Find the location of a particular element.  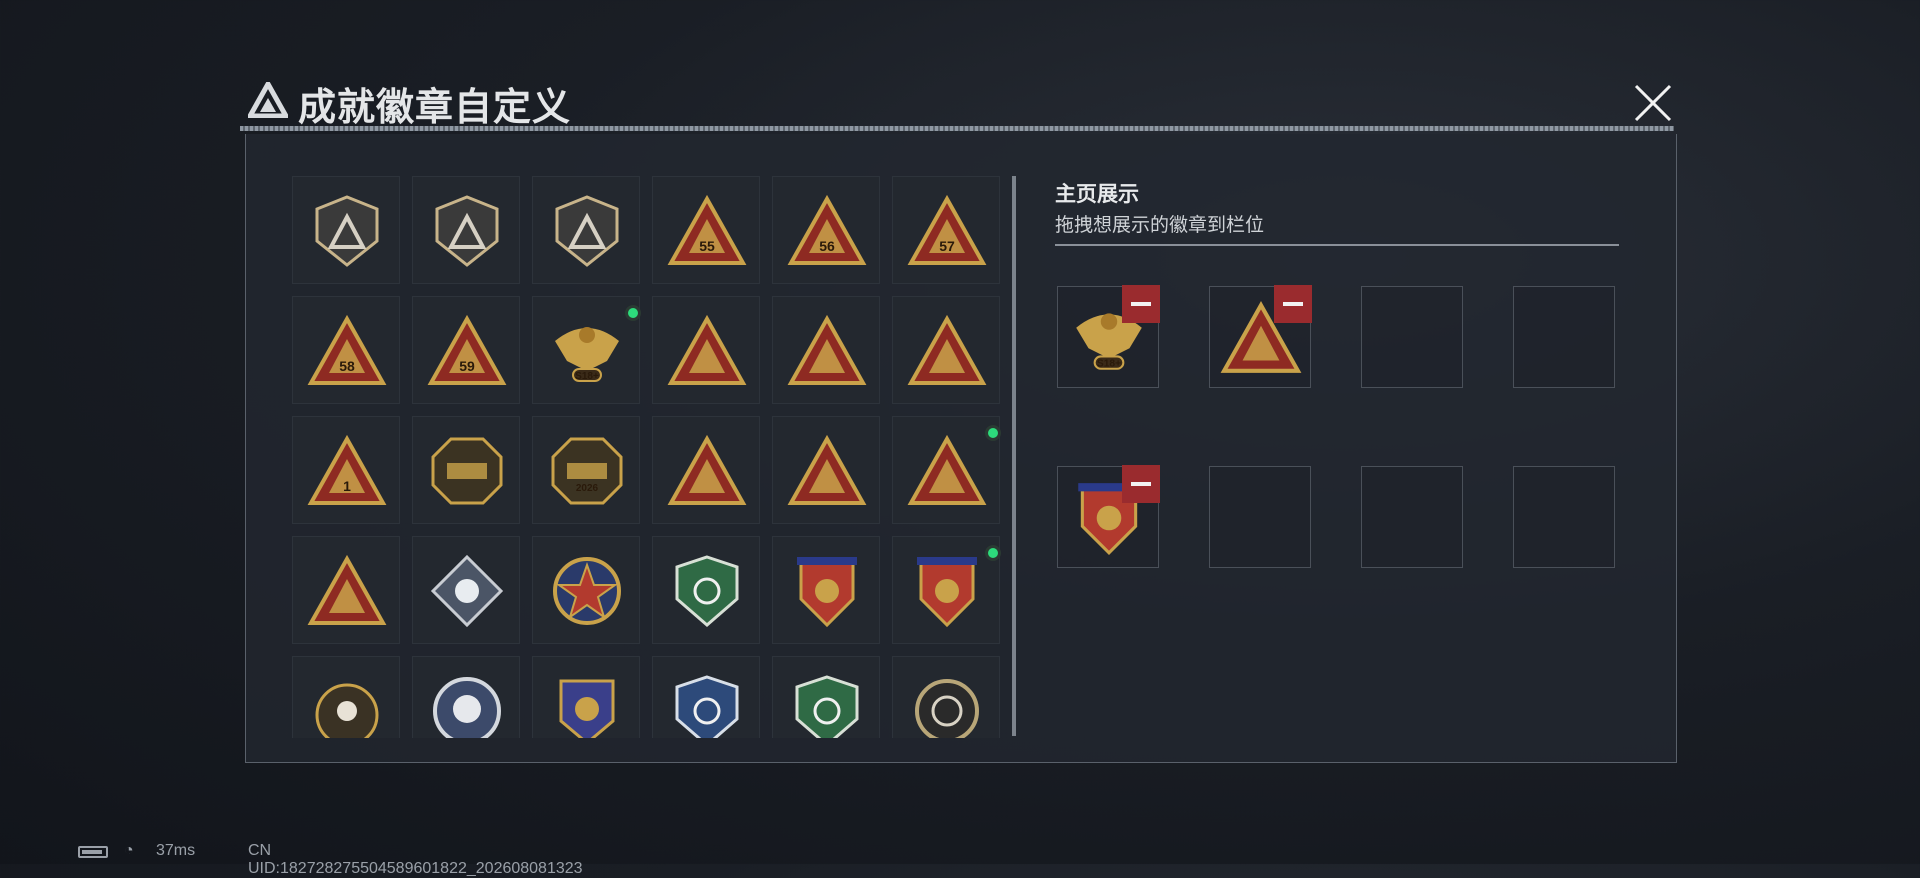

badge-cell: 55 is located at coordinates (706, 230).